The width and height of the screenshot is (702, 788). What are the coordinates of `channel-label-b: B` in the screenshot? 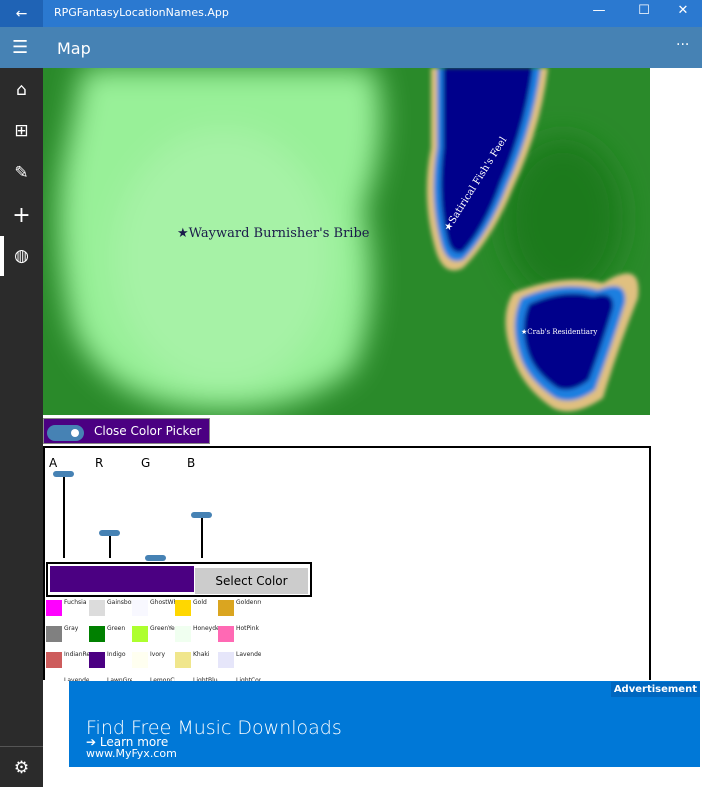 It's located at (191, 463).